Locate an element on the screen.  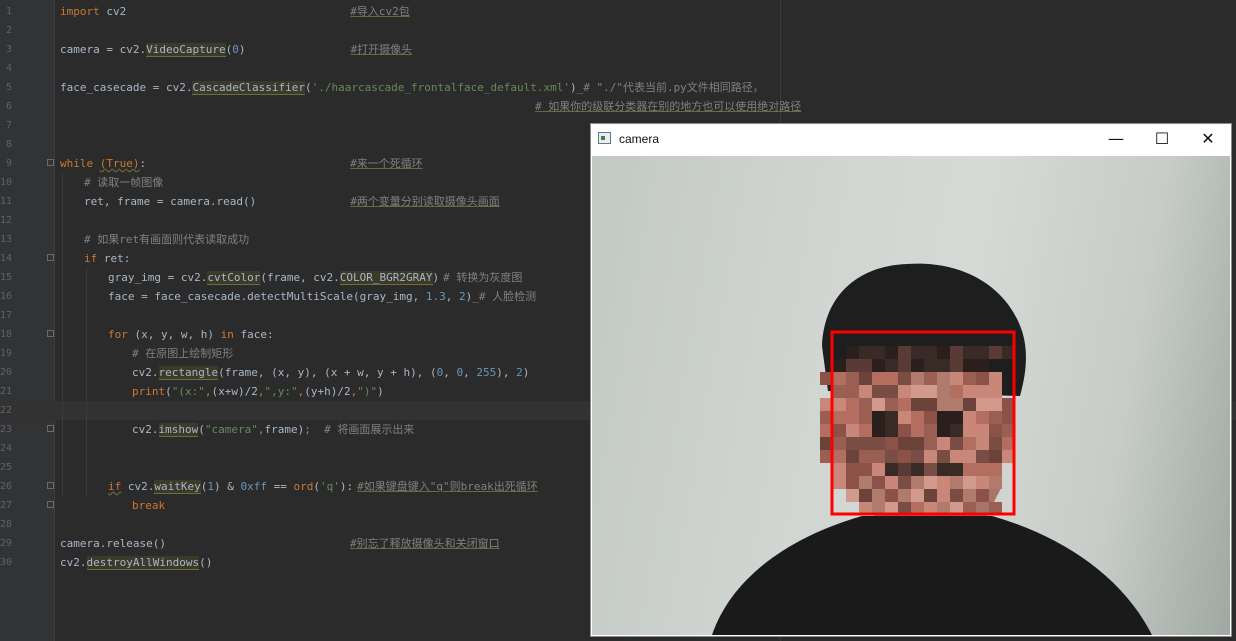
code-token: cv2 is located at coordinates (113, 11).